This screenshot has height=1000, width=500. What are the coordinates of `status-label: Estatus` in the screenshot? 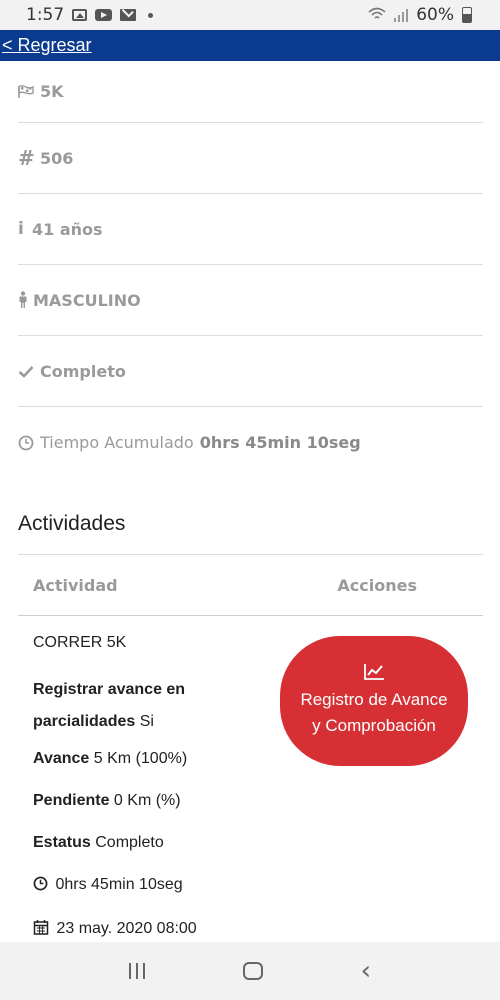 It's located at (62, 842).